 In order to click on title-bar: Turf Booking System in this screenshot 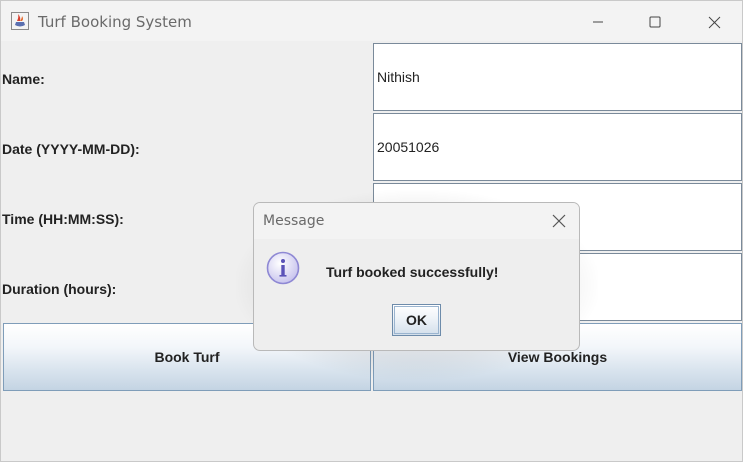, I will do `click(371, 21)`.